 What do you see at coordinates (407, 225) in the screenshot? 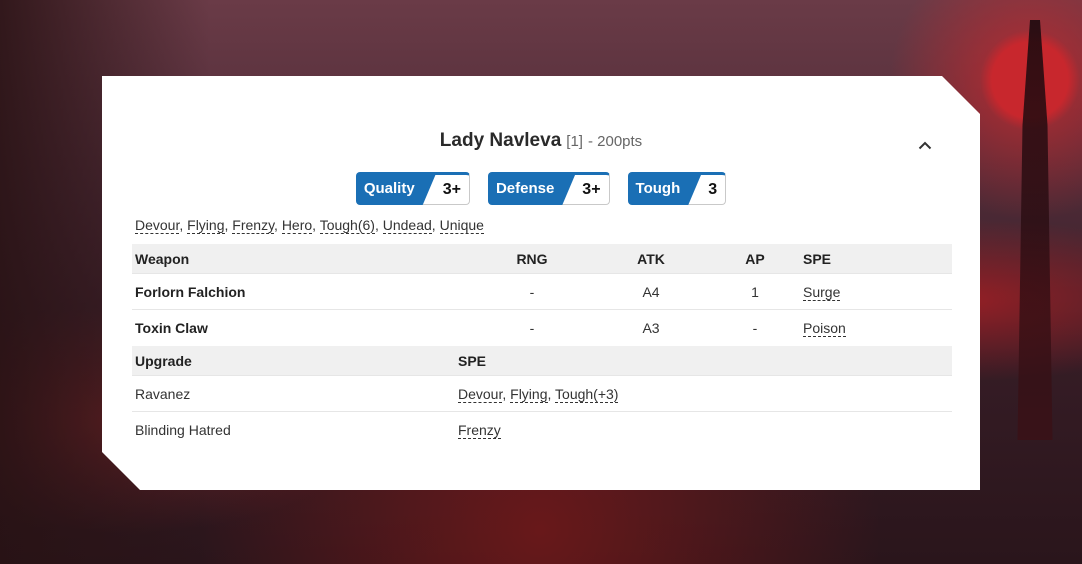
I see `rule-undead: Undead` at bounding box center [407, 225].